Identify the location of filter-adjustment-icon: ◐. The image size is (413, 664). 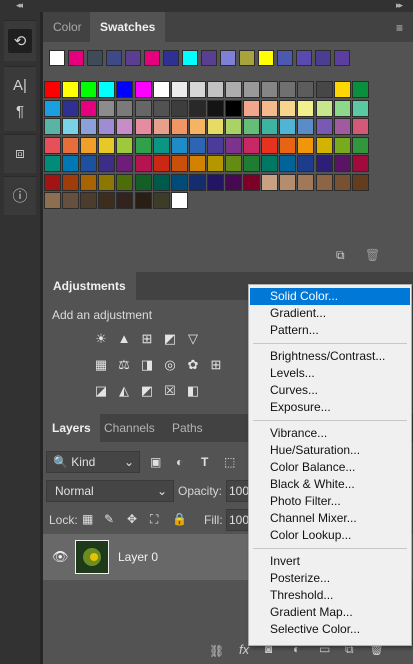
(179, 462).